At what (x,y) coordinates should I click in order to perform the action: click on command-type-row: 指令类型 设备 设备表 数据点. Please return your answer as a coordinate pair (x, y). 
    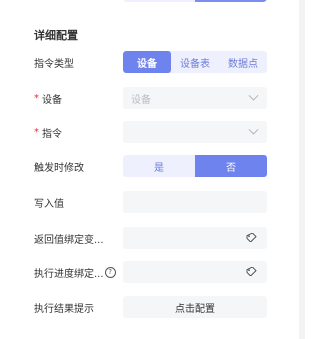
    Looking at the image, I should click on (150, 62).